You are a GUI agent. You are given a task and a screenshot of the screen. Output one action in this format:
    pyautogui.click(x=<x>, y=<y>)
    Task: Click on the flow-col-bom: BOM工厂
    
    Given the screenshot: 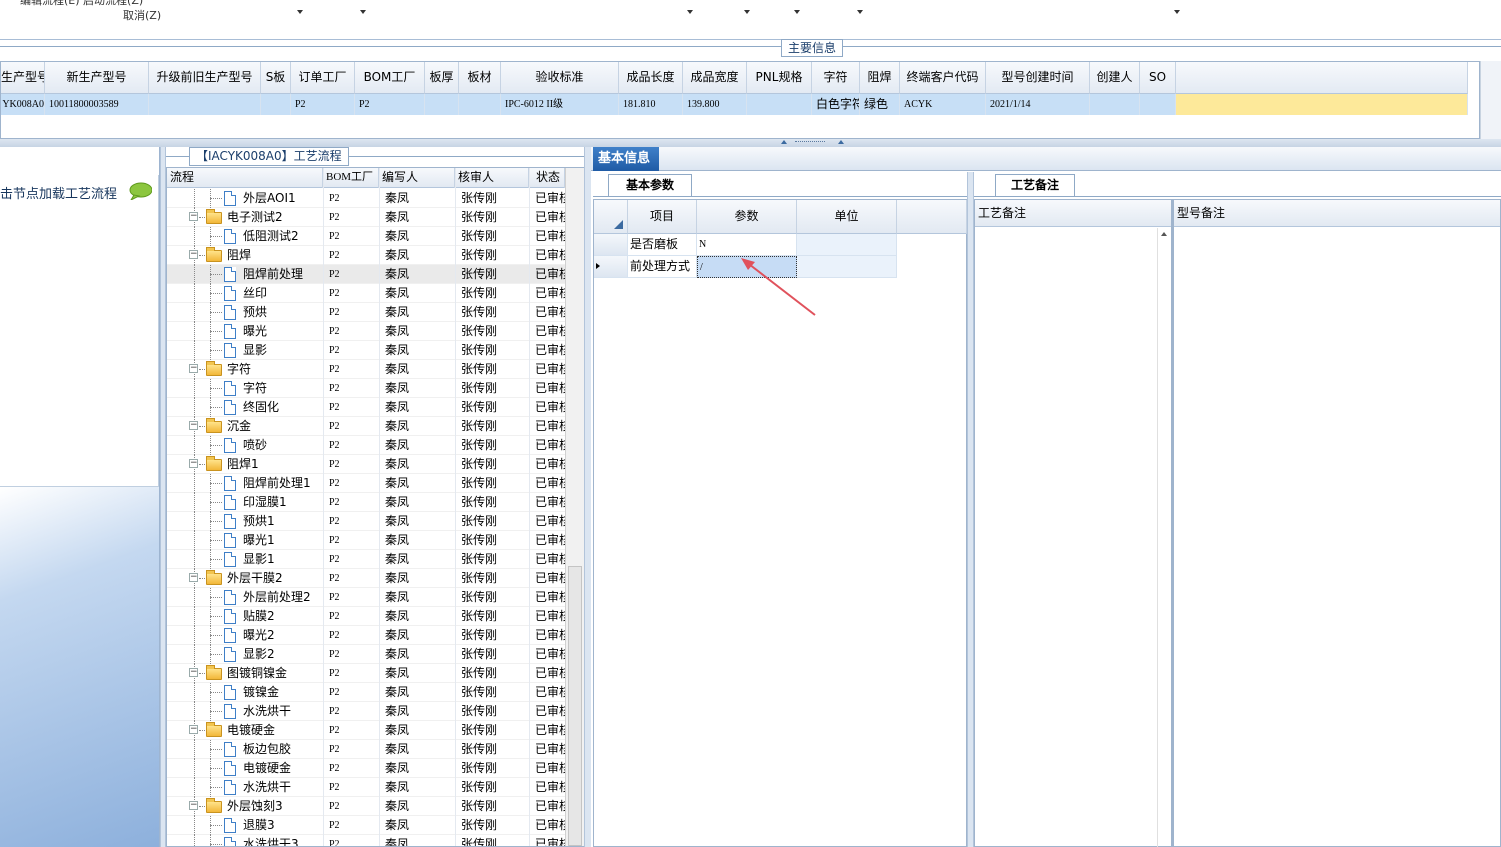 What is the action you would take?
    pyautogui.click(x=351, y=178)
    